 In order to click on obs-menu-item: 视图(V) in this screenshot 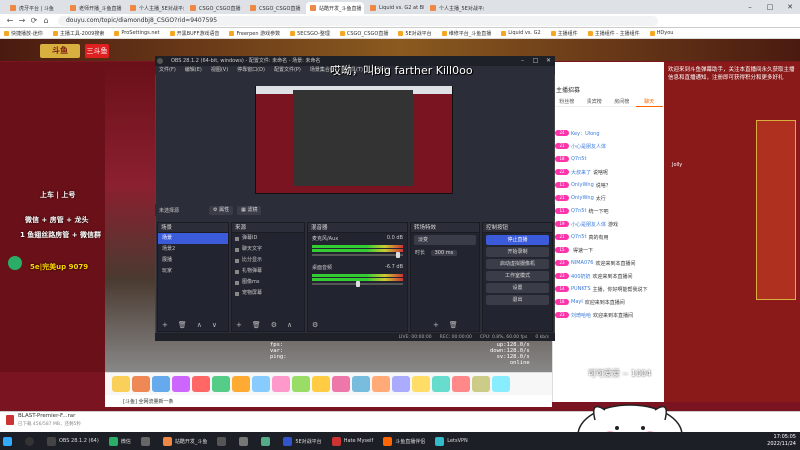, I will do `click(219, 70)`.